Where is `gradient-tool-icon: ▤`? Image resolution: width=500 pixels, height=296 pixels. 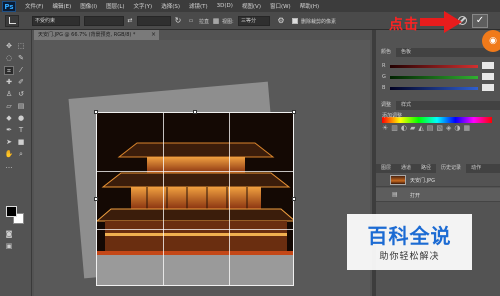
gradient-tool-icon: ▤ is located at coordinates (21, 106).